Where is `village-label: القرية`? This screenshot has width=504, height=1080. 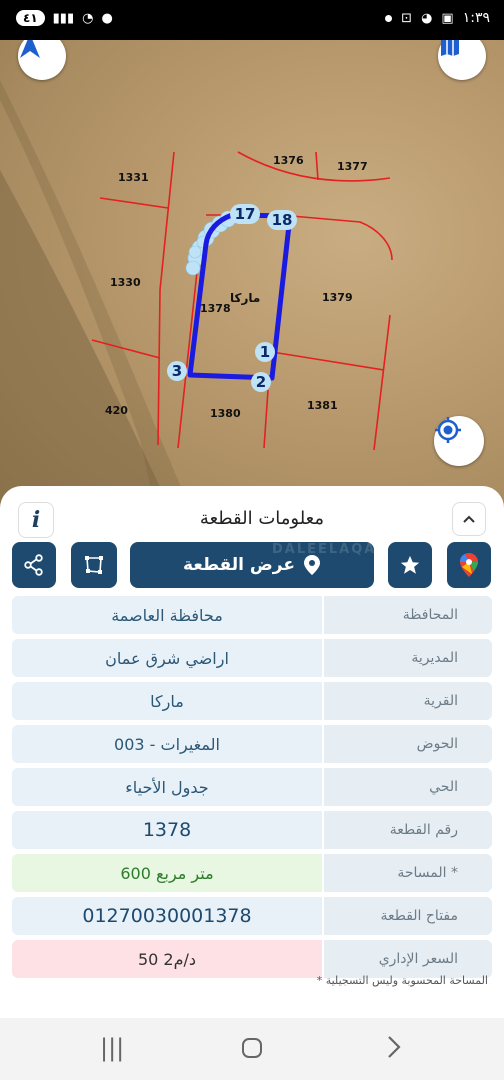
village-label: القرية is located at coordinates (408, 701).